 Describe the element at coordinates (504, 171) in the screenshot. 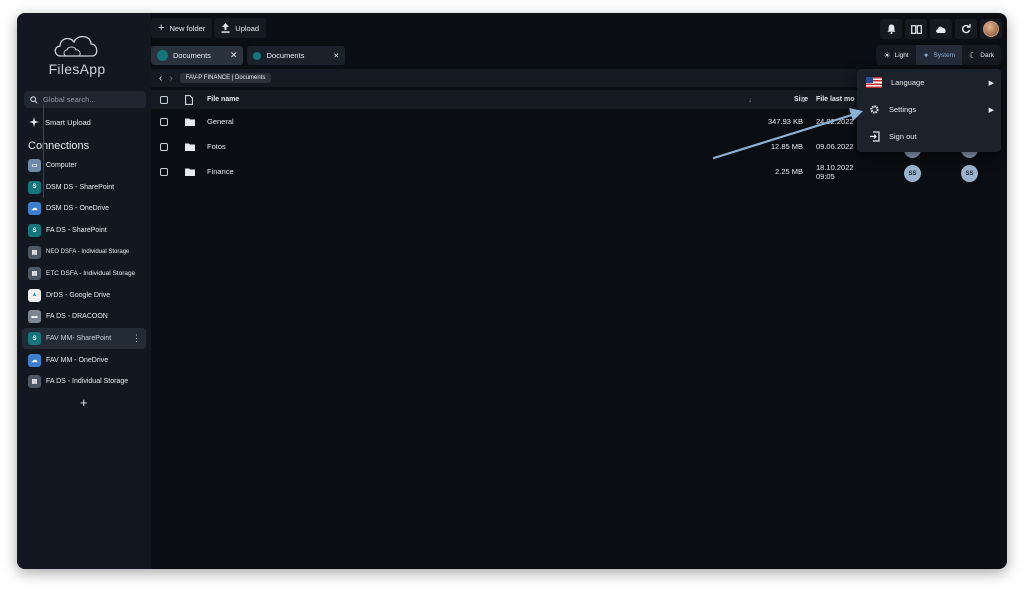

I see `table-row: Finance 2.25 MB 18.10.2022 09:05` at that location.